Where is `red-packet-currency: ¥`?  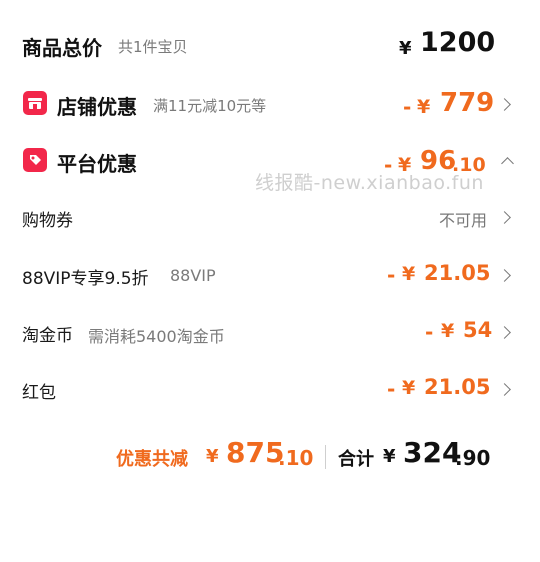
red-packet-currency: ¥ is located at coordinates (409, 388).